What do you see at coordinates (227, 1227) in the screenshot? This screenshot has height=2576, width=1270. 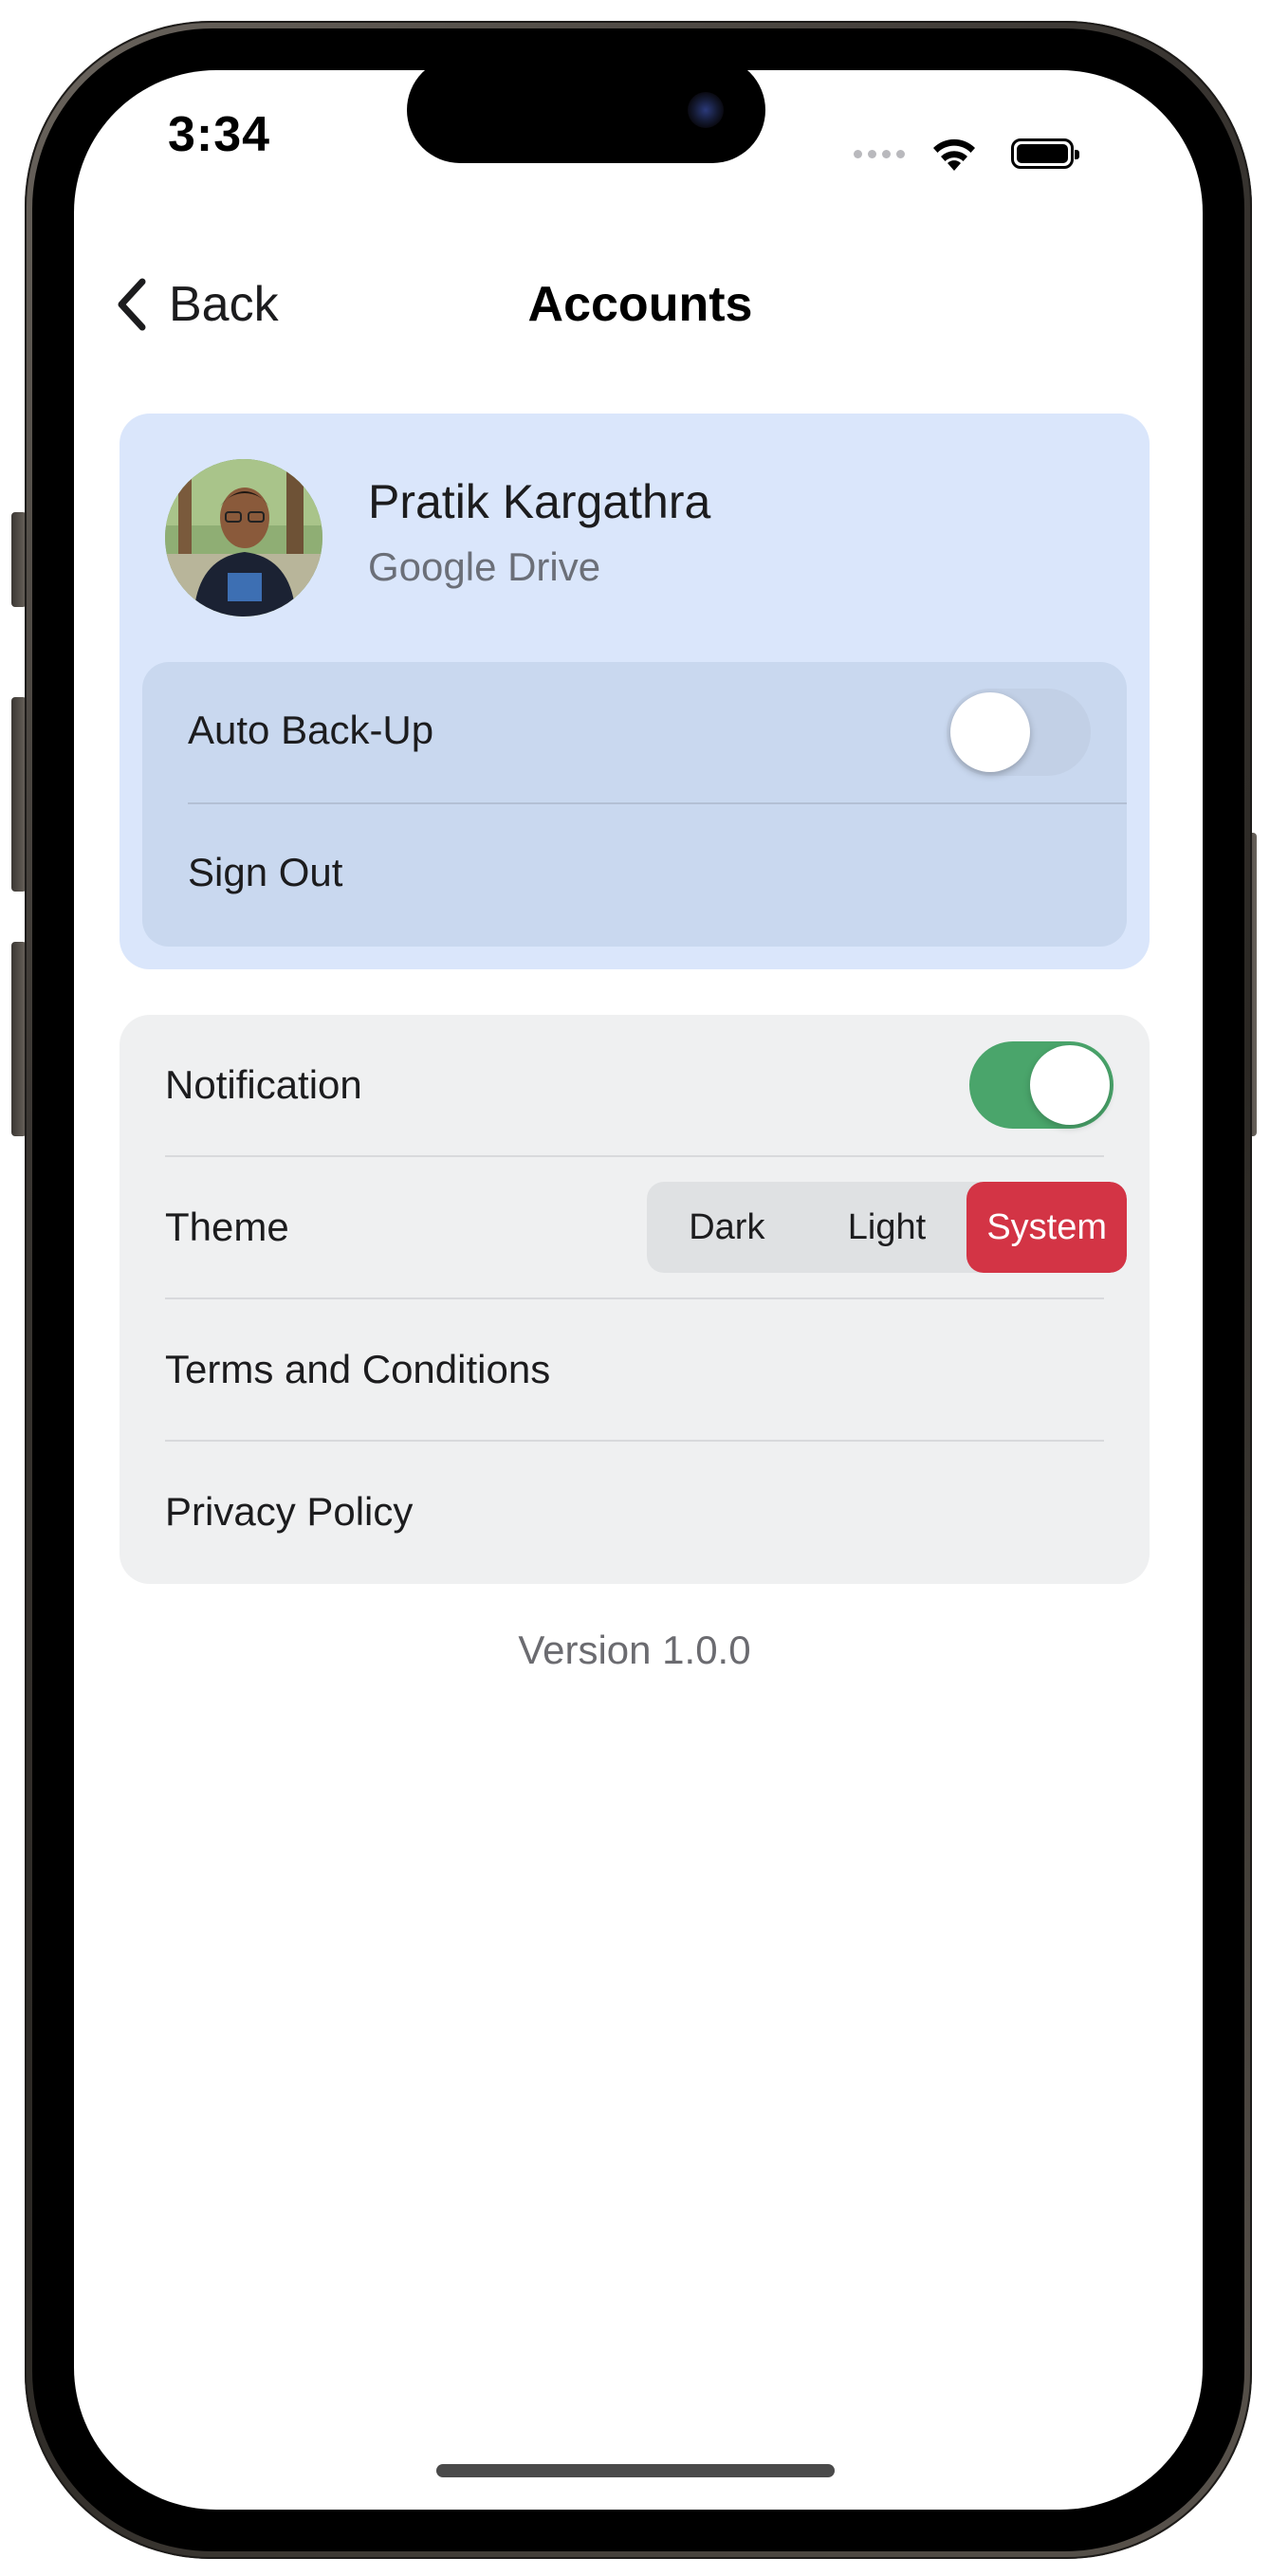 I see `theme-label: Theme` at bounding box center [227, 1227].